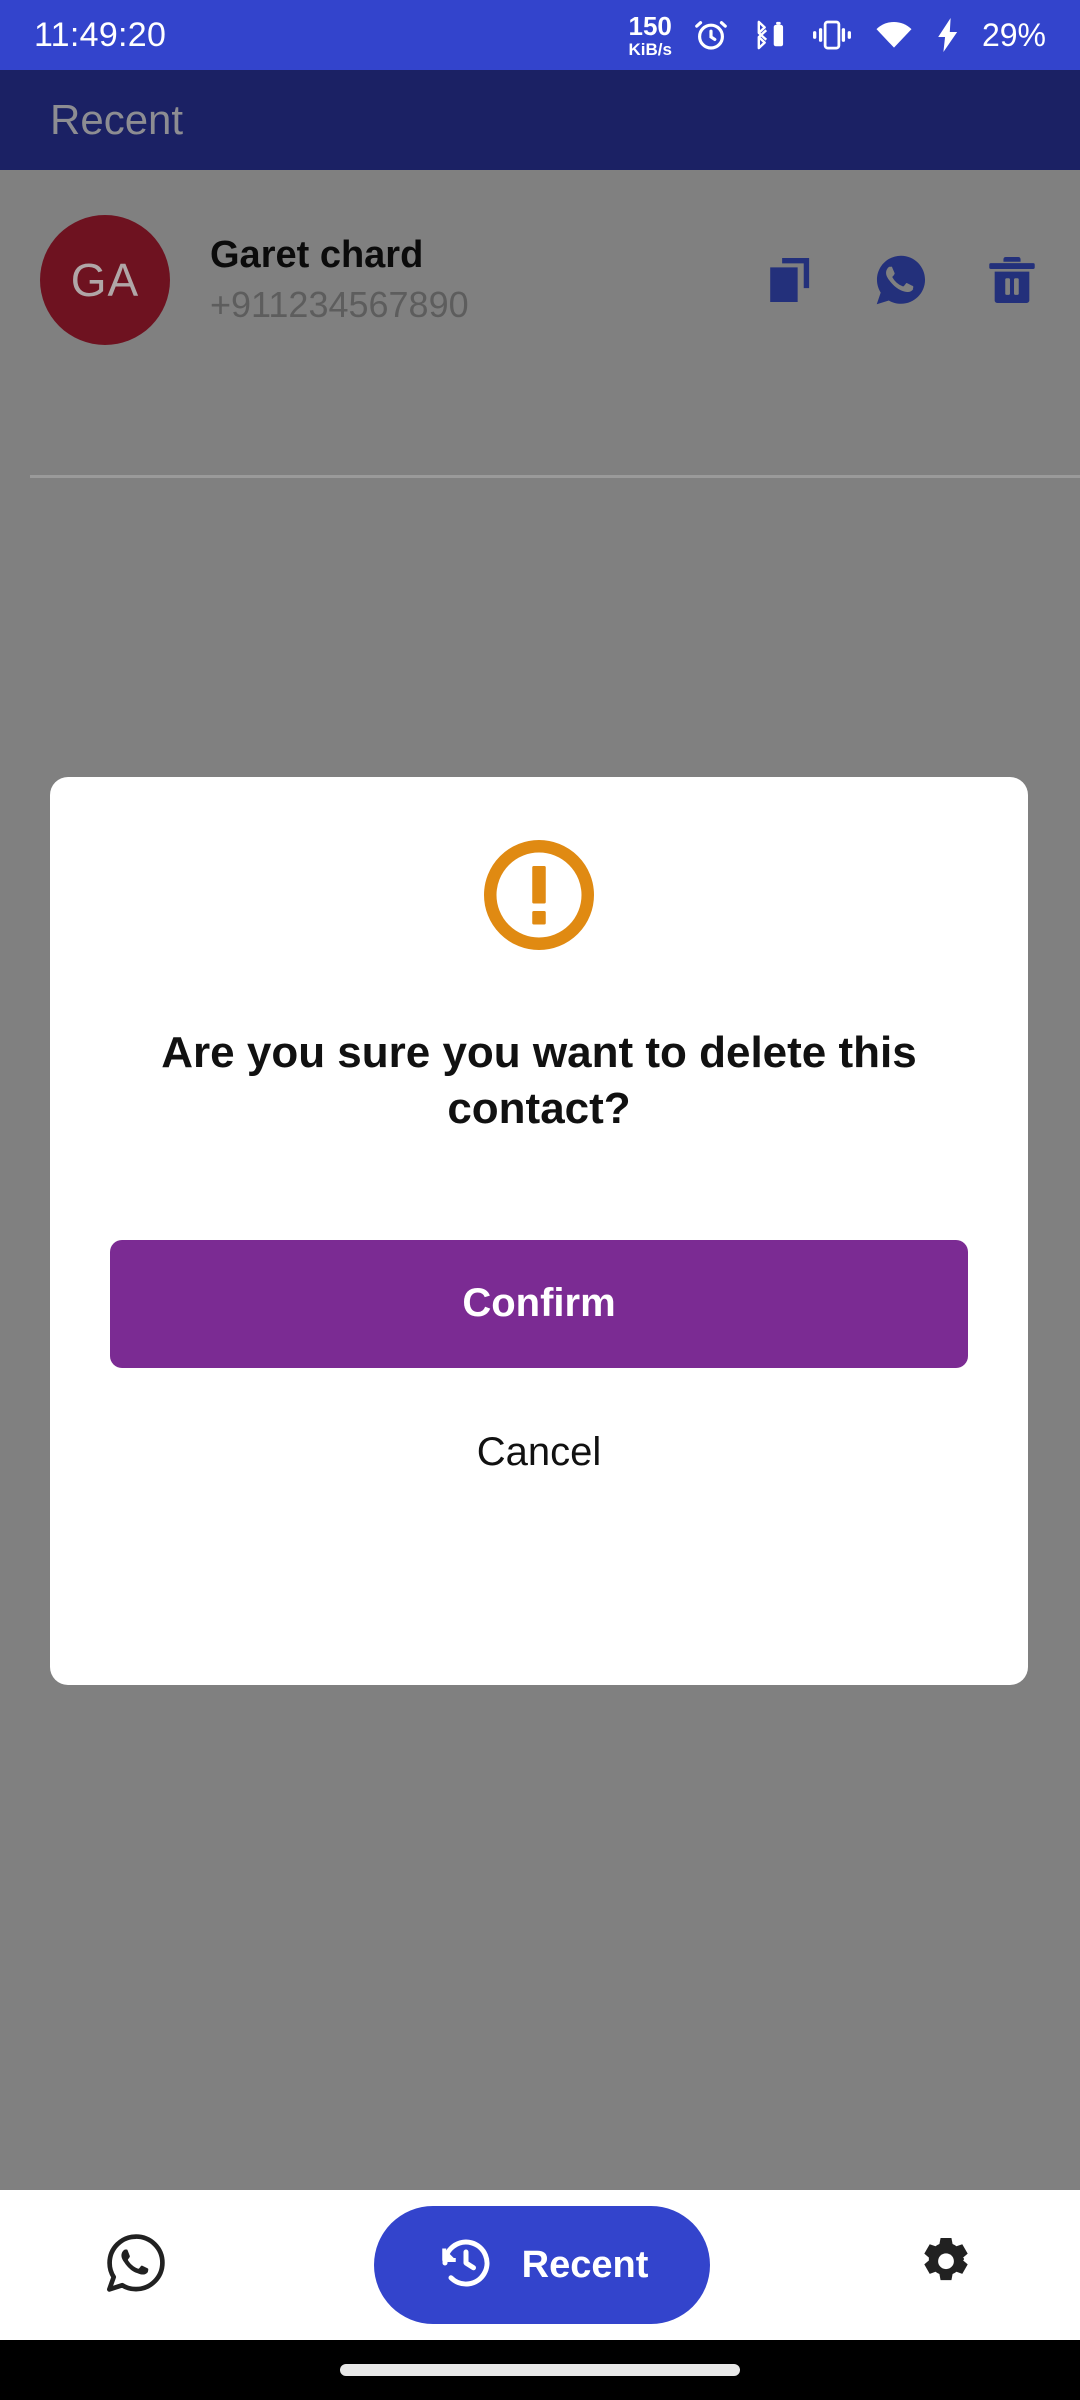  I want to click on contact-actions, so click(901, 280).